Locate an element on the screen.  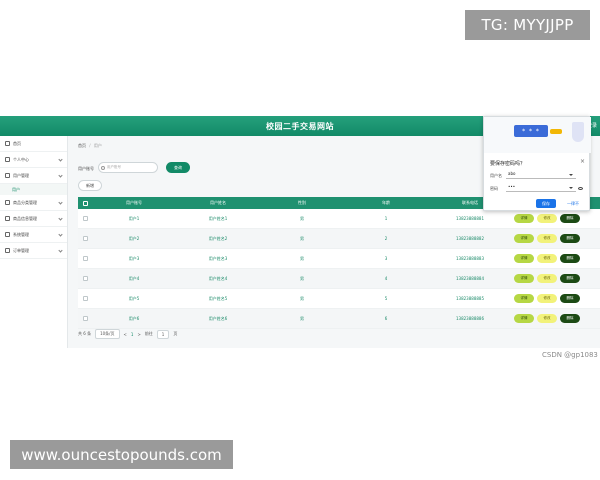
table-row: 用户3 用户姓名3 男 3 13823888883 详情 修改 删除 is located at coordinates (339, 259).